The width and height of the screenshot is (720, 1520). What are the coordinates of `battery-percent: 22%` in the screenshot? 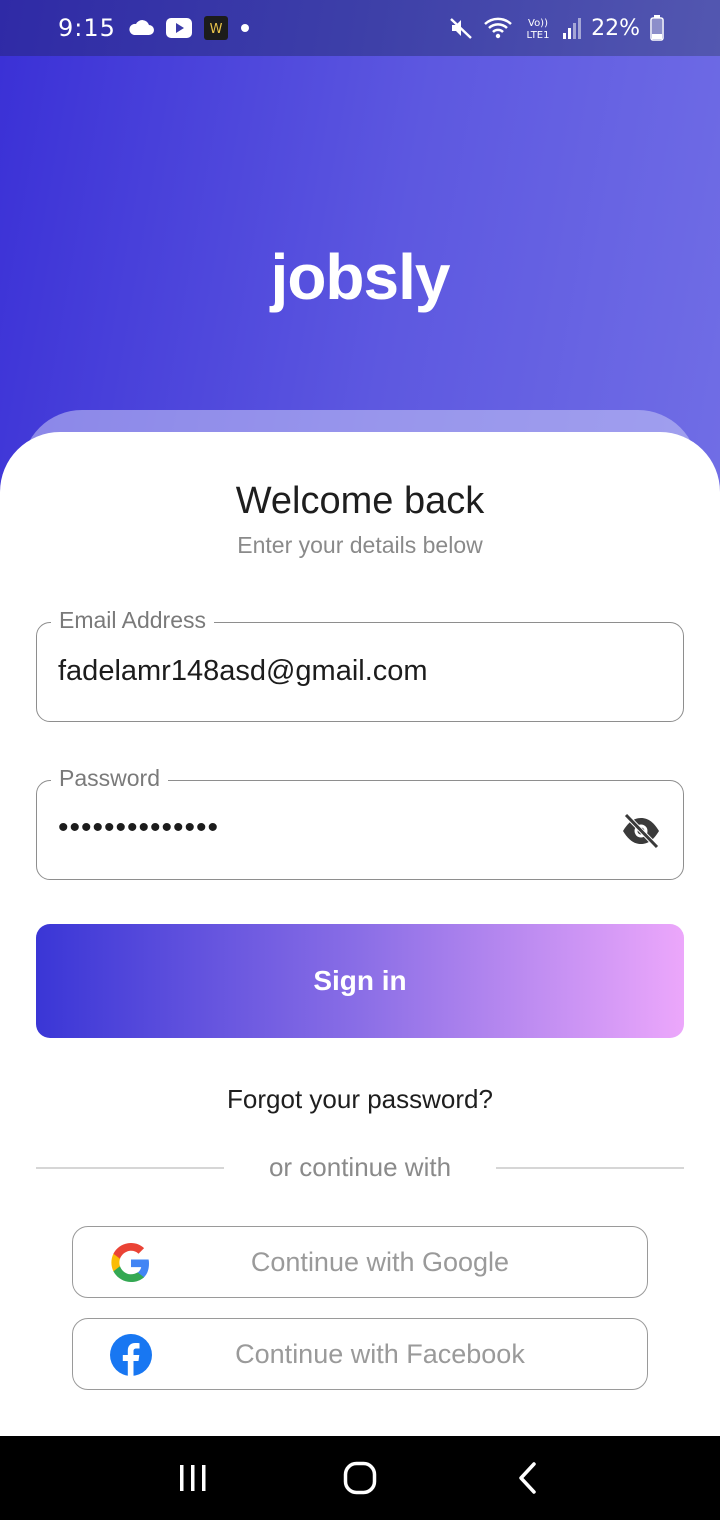 It's located at (615, 28).